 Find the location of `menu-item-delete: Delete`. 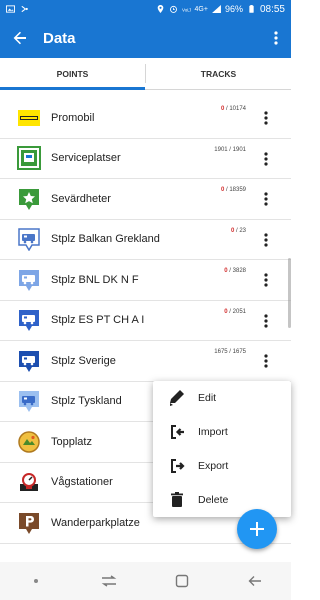

menu-item-delete: Delete is located at coordinates (222, 500).